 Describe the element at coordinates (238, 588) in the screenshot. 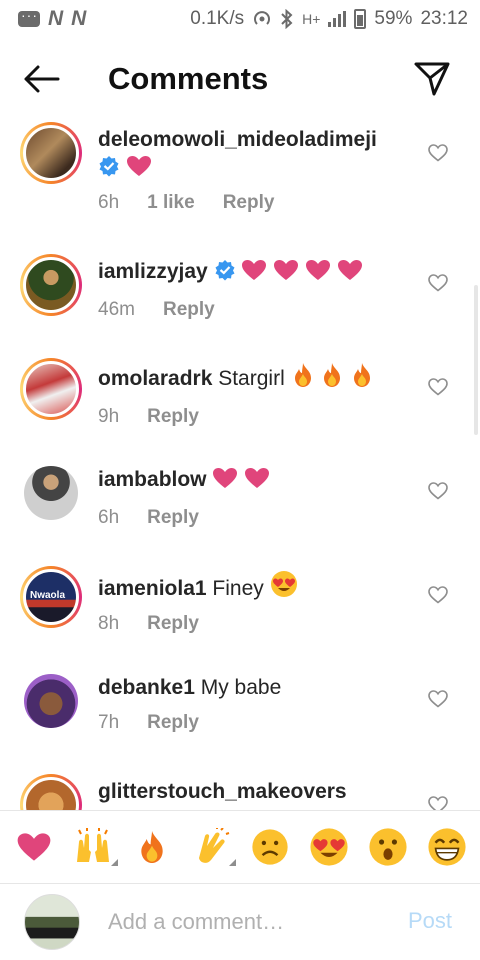

I see `comment-text: Finey` at that location.